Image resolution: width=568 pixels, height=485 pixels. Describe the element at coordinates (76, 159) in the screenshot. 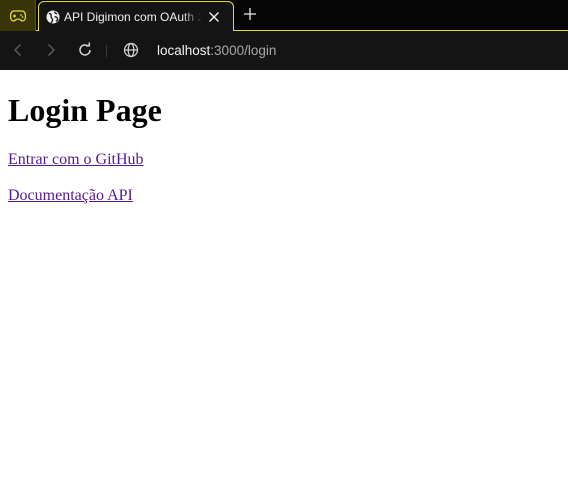

I see `github-login-link: Entrar com o GitHub` at that location.